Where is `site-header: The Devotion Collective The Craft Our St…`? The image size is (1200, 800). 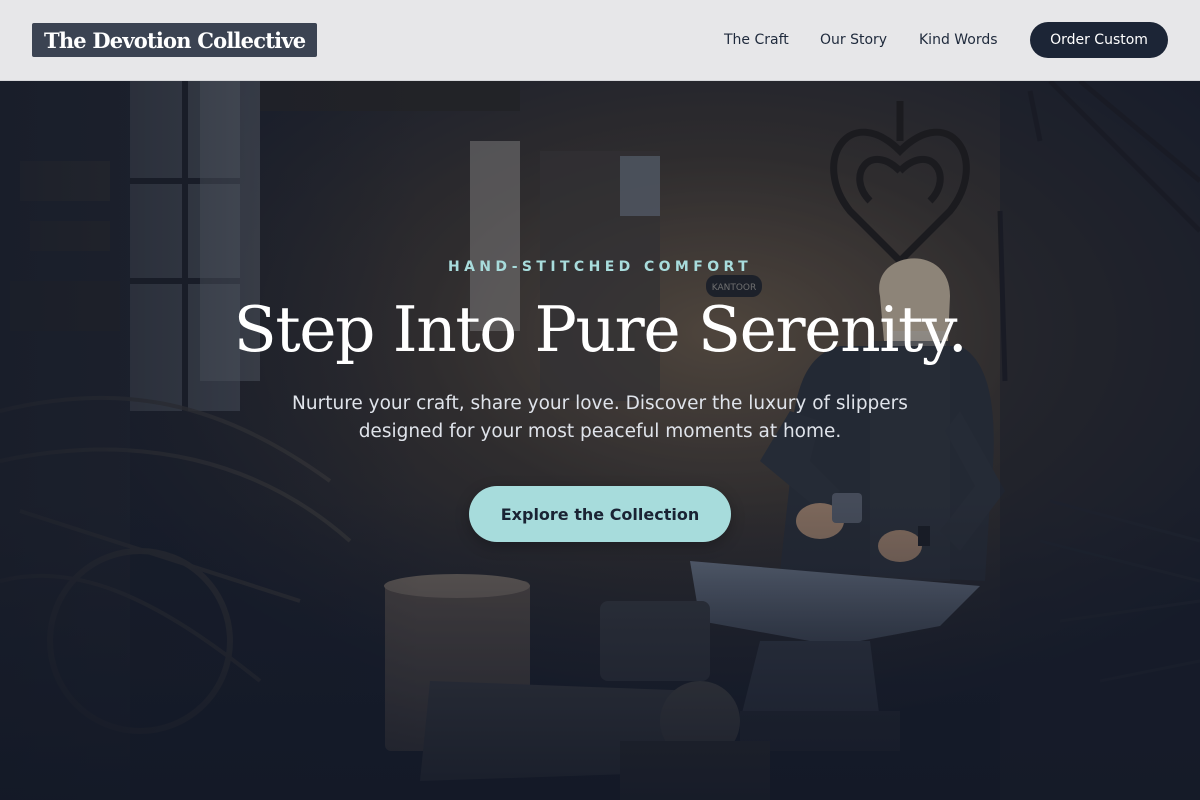
site-header: The Devotion Collective The Craft Our St… is located at coordinates (600, 40).